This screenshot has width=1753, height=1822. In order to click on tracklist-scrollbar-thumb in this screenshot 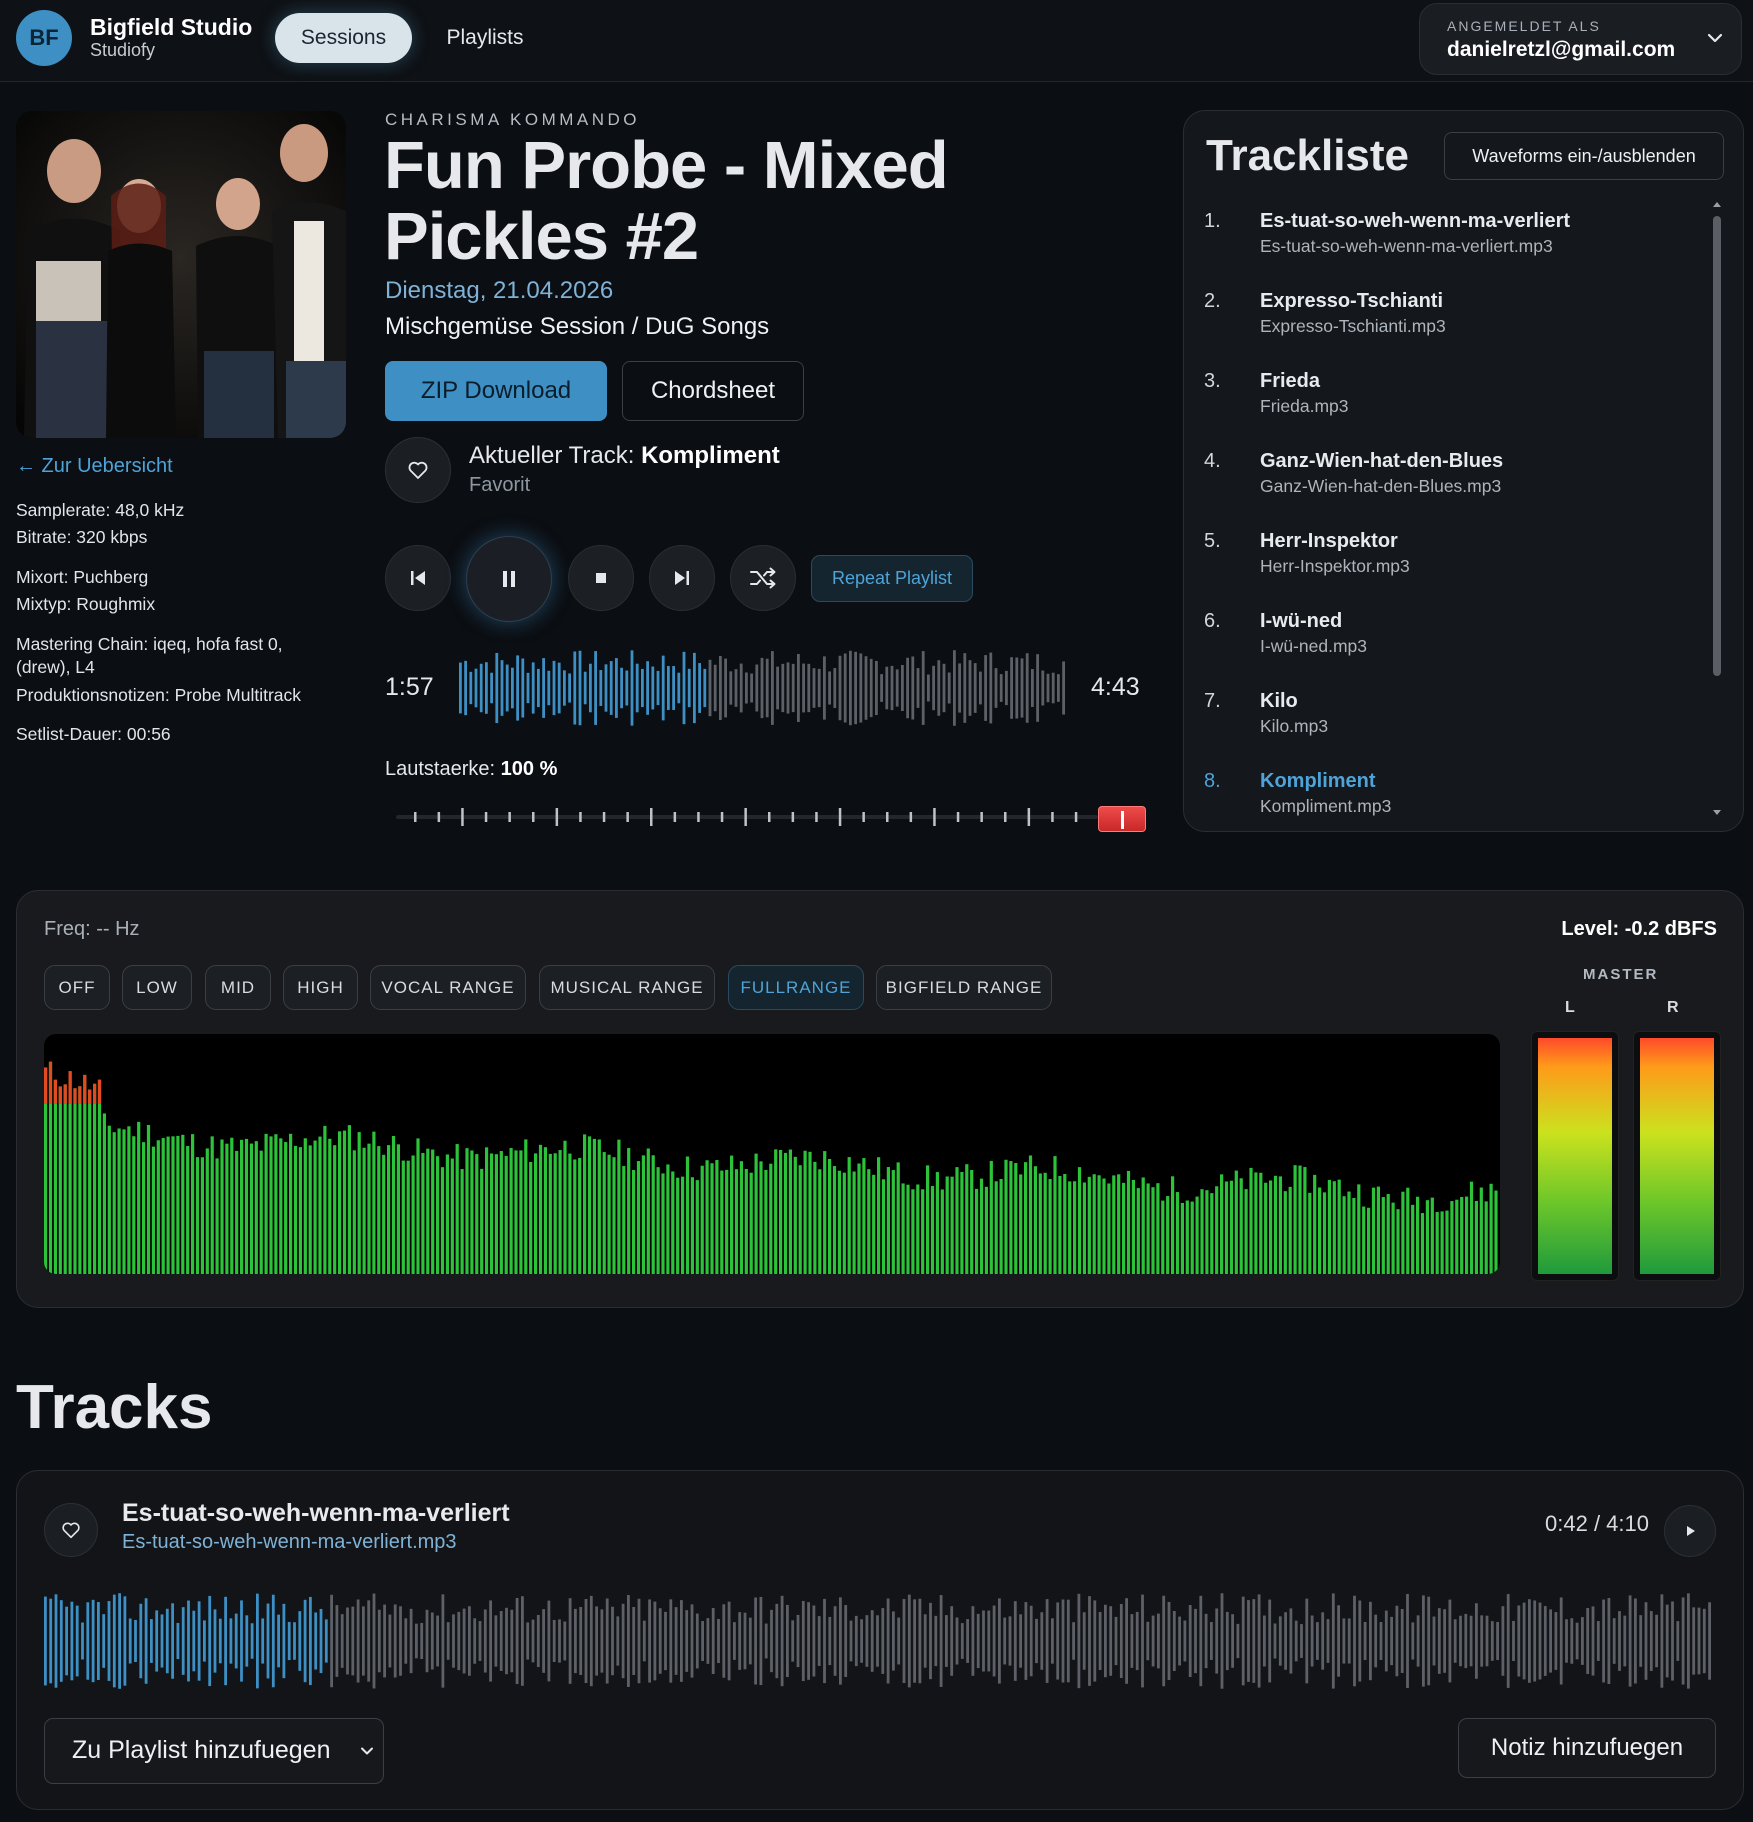, I will do `click(1717, 446)`.